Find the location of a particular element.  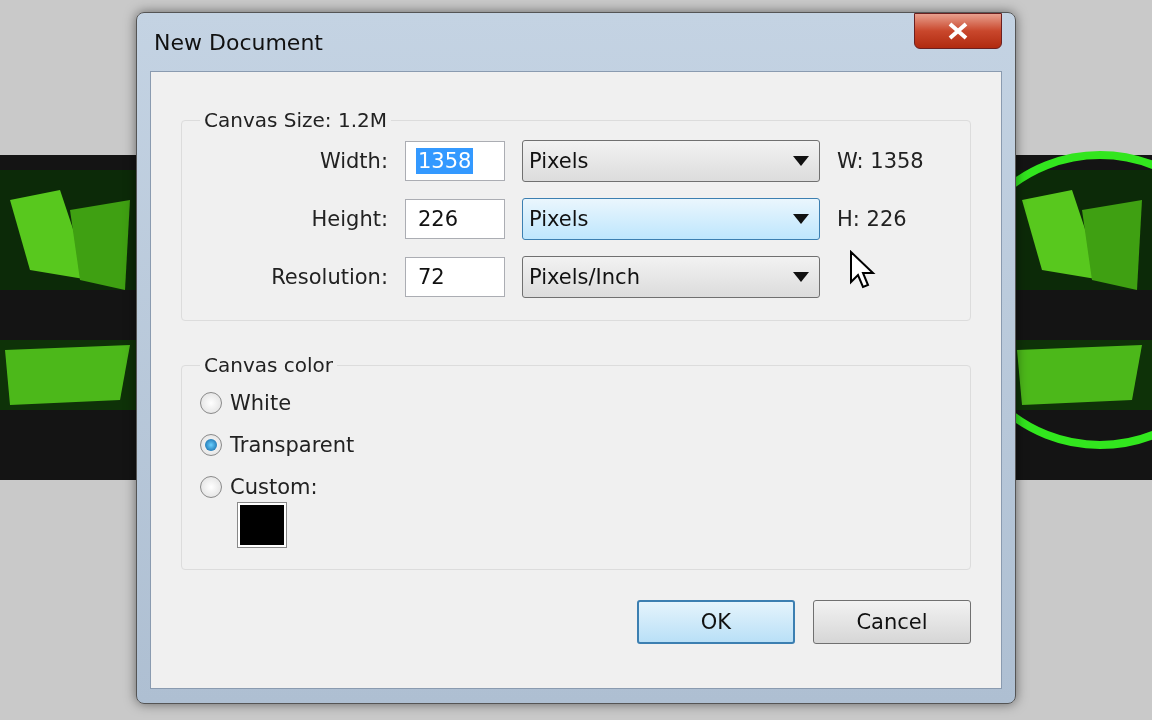

radio-label: Transparent is located at coordinates (292, 445).